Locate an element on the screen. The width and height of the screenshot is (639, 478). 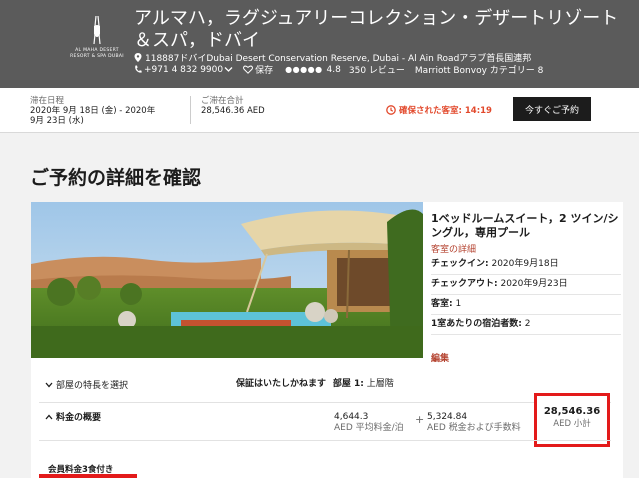
stay-dates: 滞在日程 2020年 9月 18日 (金) - 2020年 9月 23日 (水) is located at coordinates (92, 111).